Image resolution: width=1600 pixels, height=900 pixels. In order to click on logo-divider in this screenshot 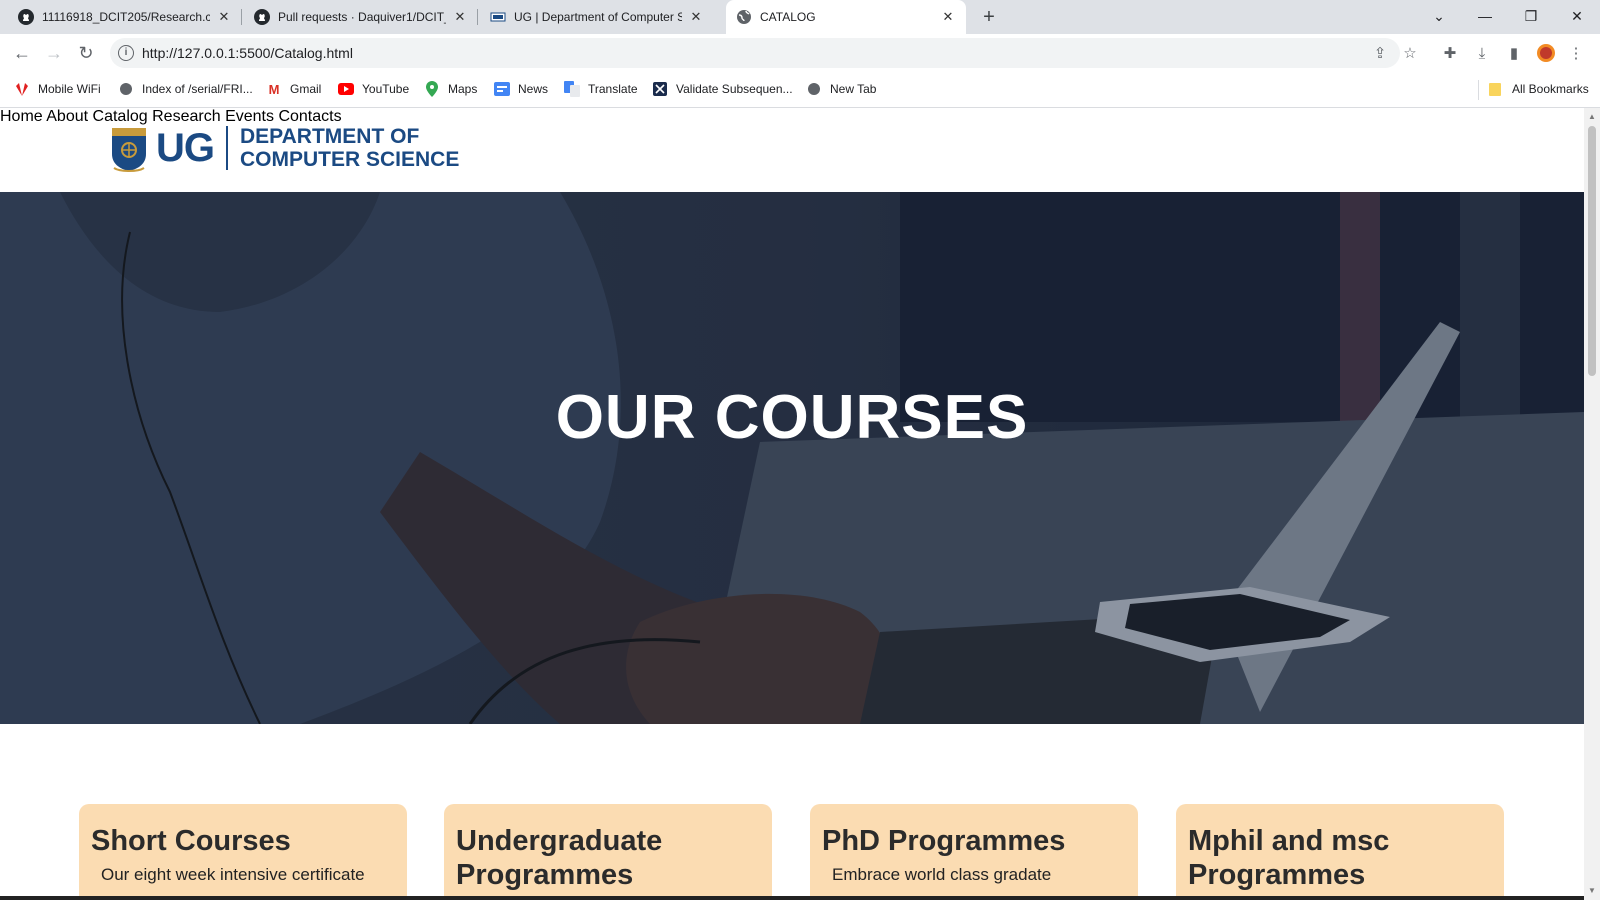, I will do `click(227, 148)`.